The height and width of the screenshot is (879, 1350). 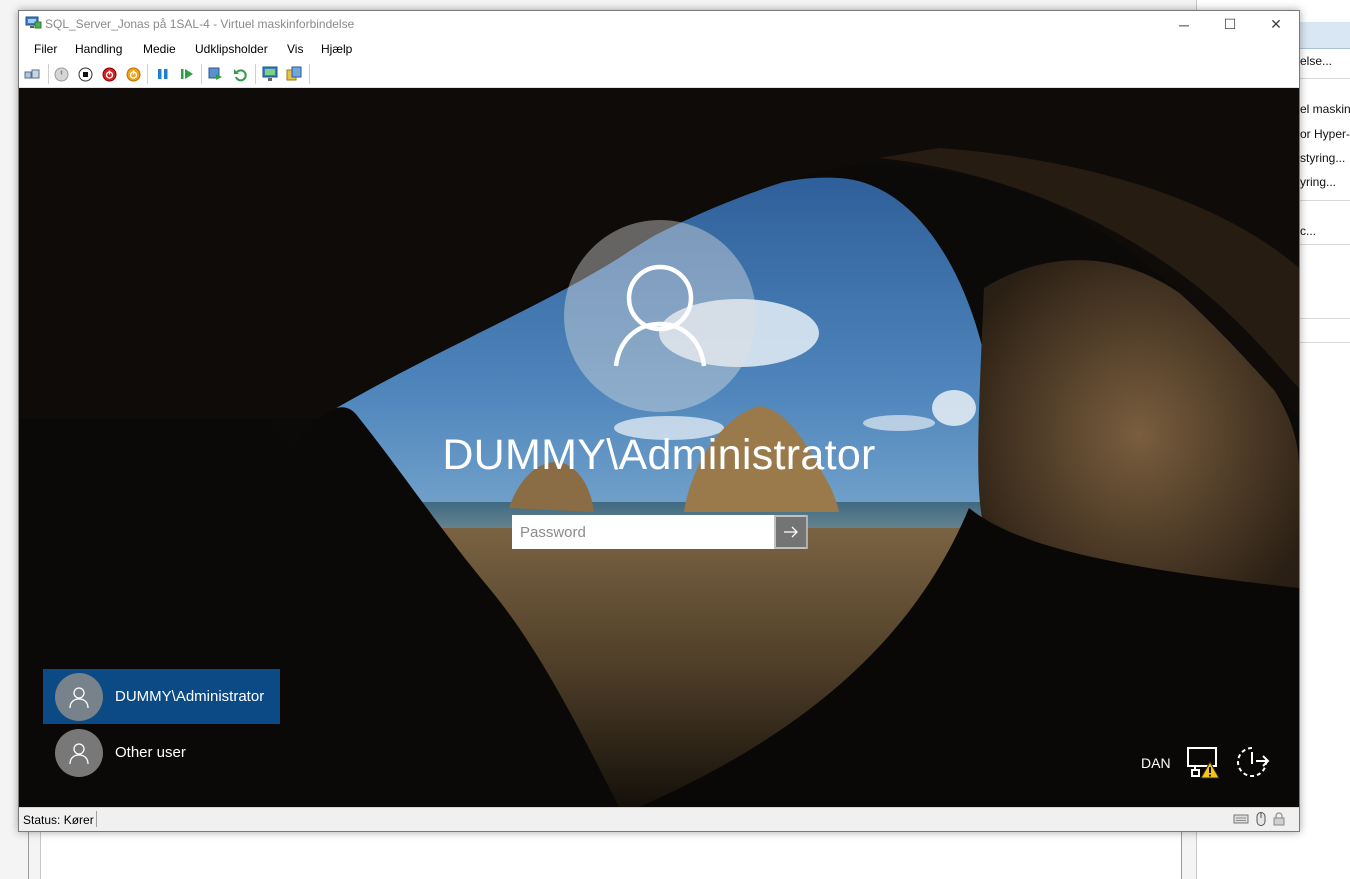 I want to click on user-avatar-large, so click(x=660, y=316).